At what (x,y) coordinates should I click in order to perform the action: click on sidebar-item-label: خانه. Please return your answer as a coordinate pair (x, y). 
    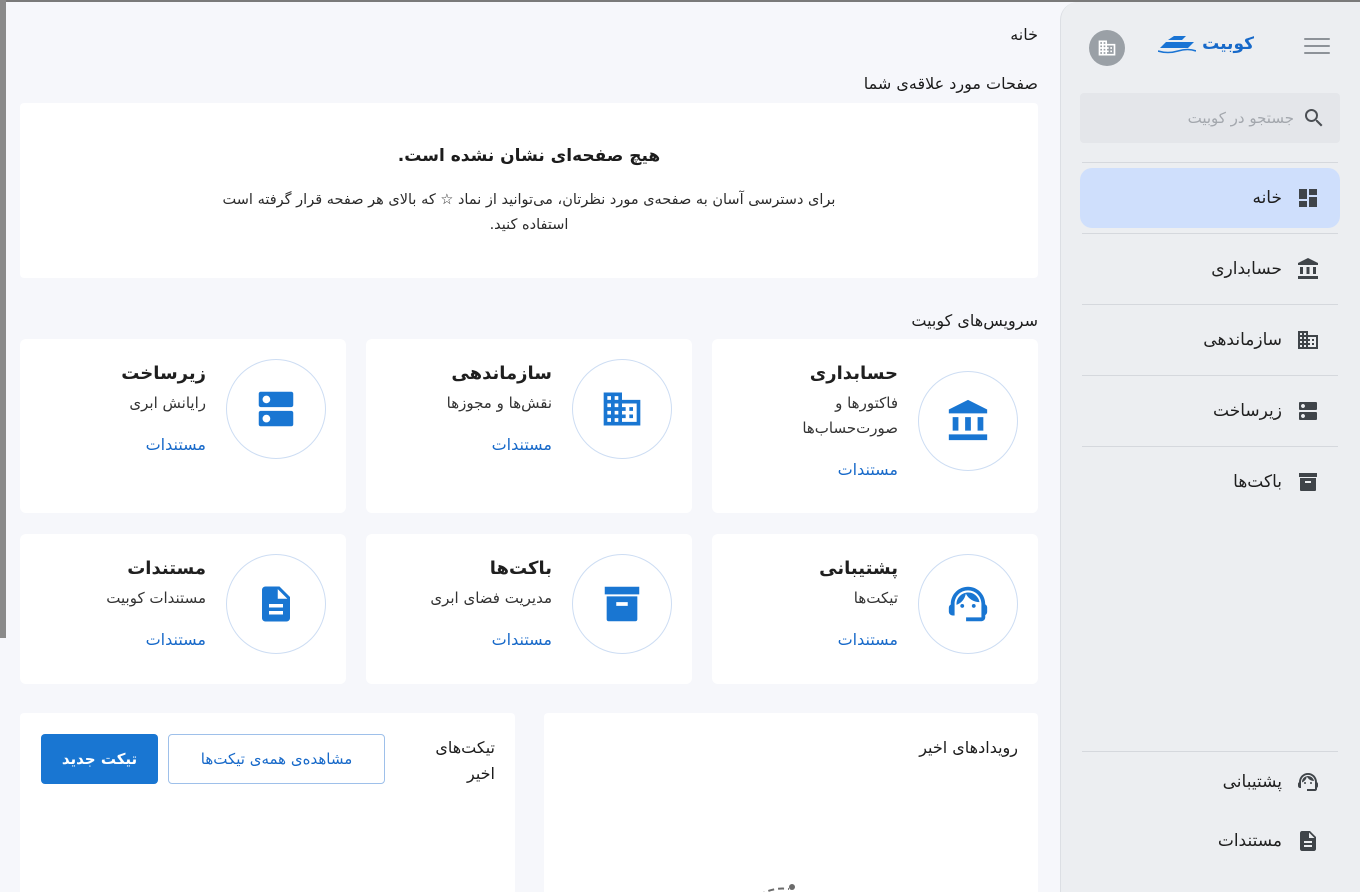
    Looking at the image, I should click on (1267, 198).